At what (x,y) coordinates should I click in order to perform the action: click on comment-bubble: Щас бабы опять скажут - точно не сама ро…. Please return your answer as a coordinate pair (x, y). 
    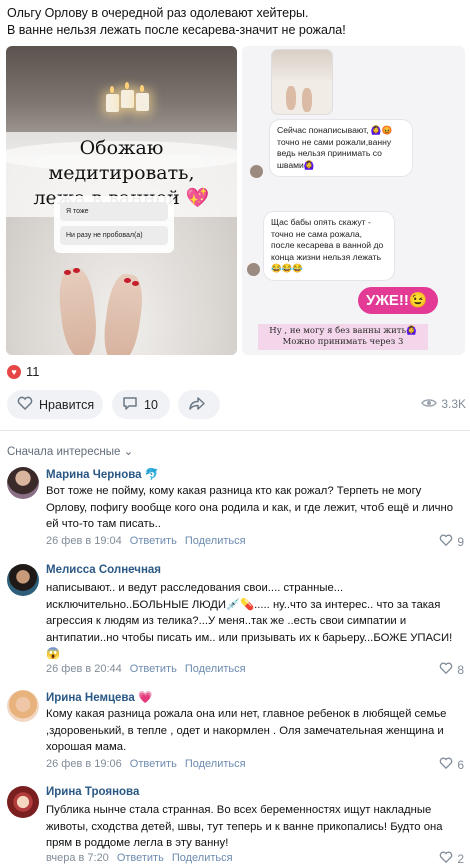
    Looking at the image, I should click on (329, 246).